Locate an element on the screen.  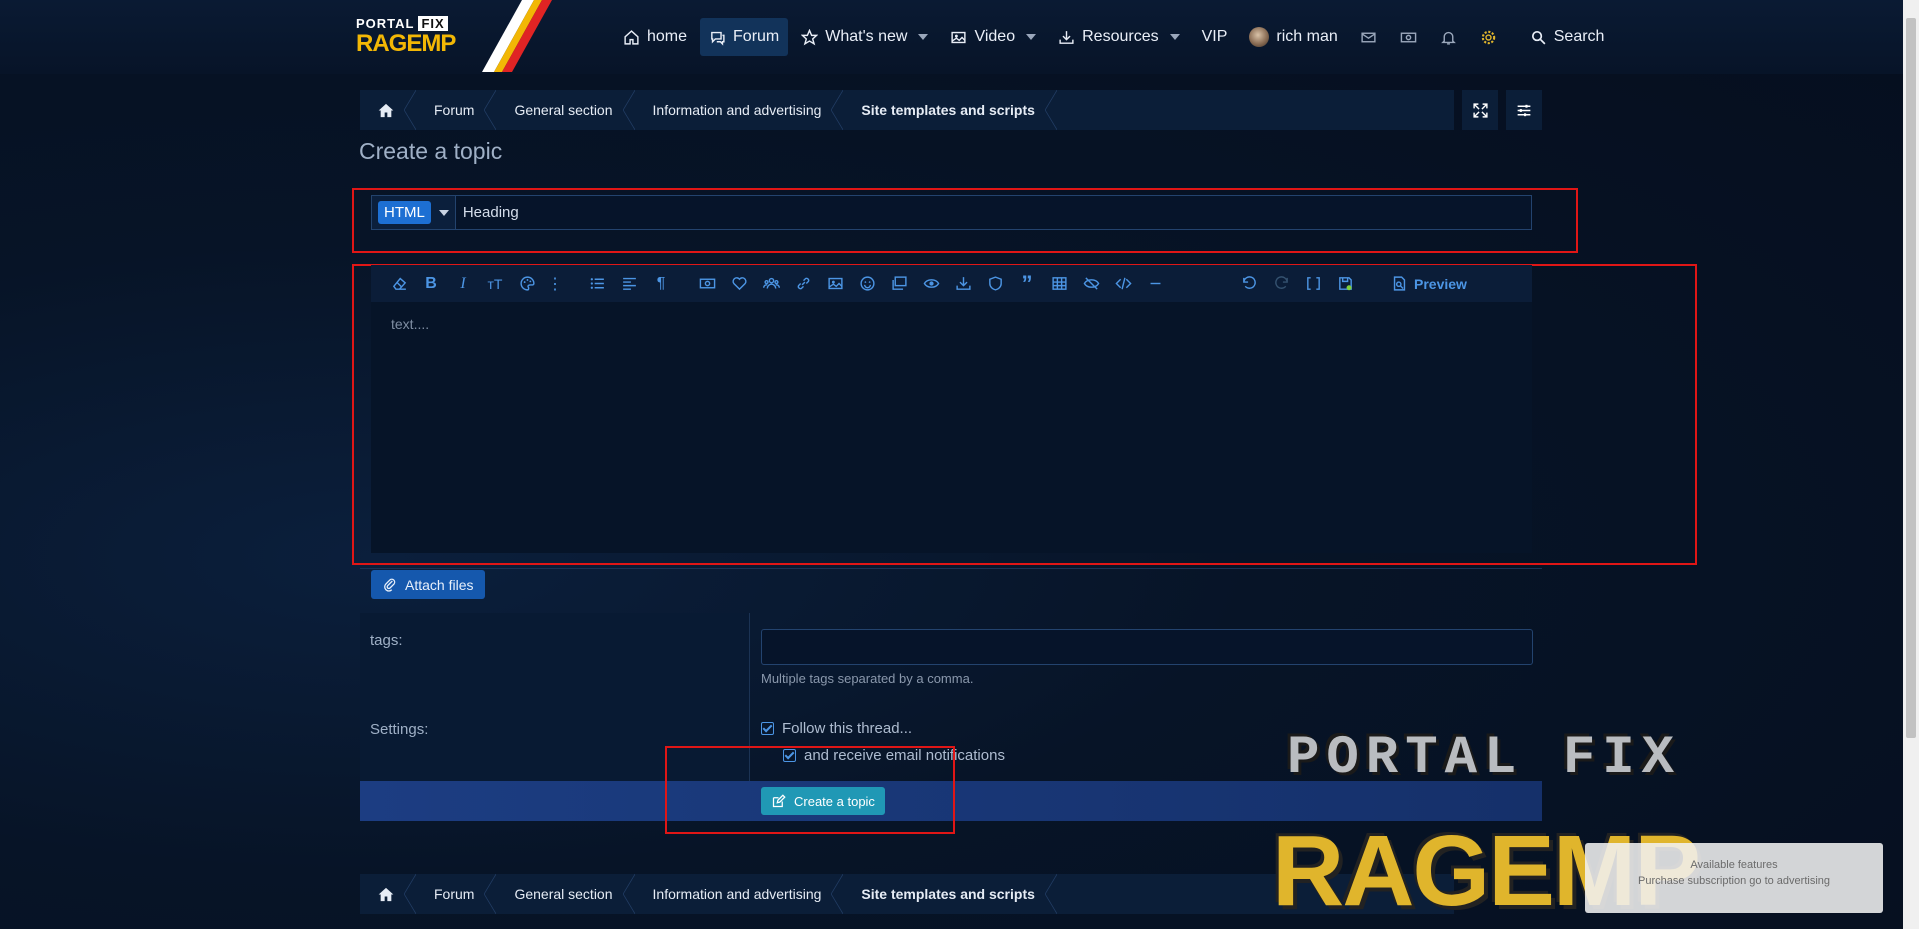
smile-icon is located at coordinates (867, 283).